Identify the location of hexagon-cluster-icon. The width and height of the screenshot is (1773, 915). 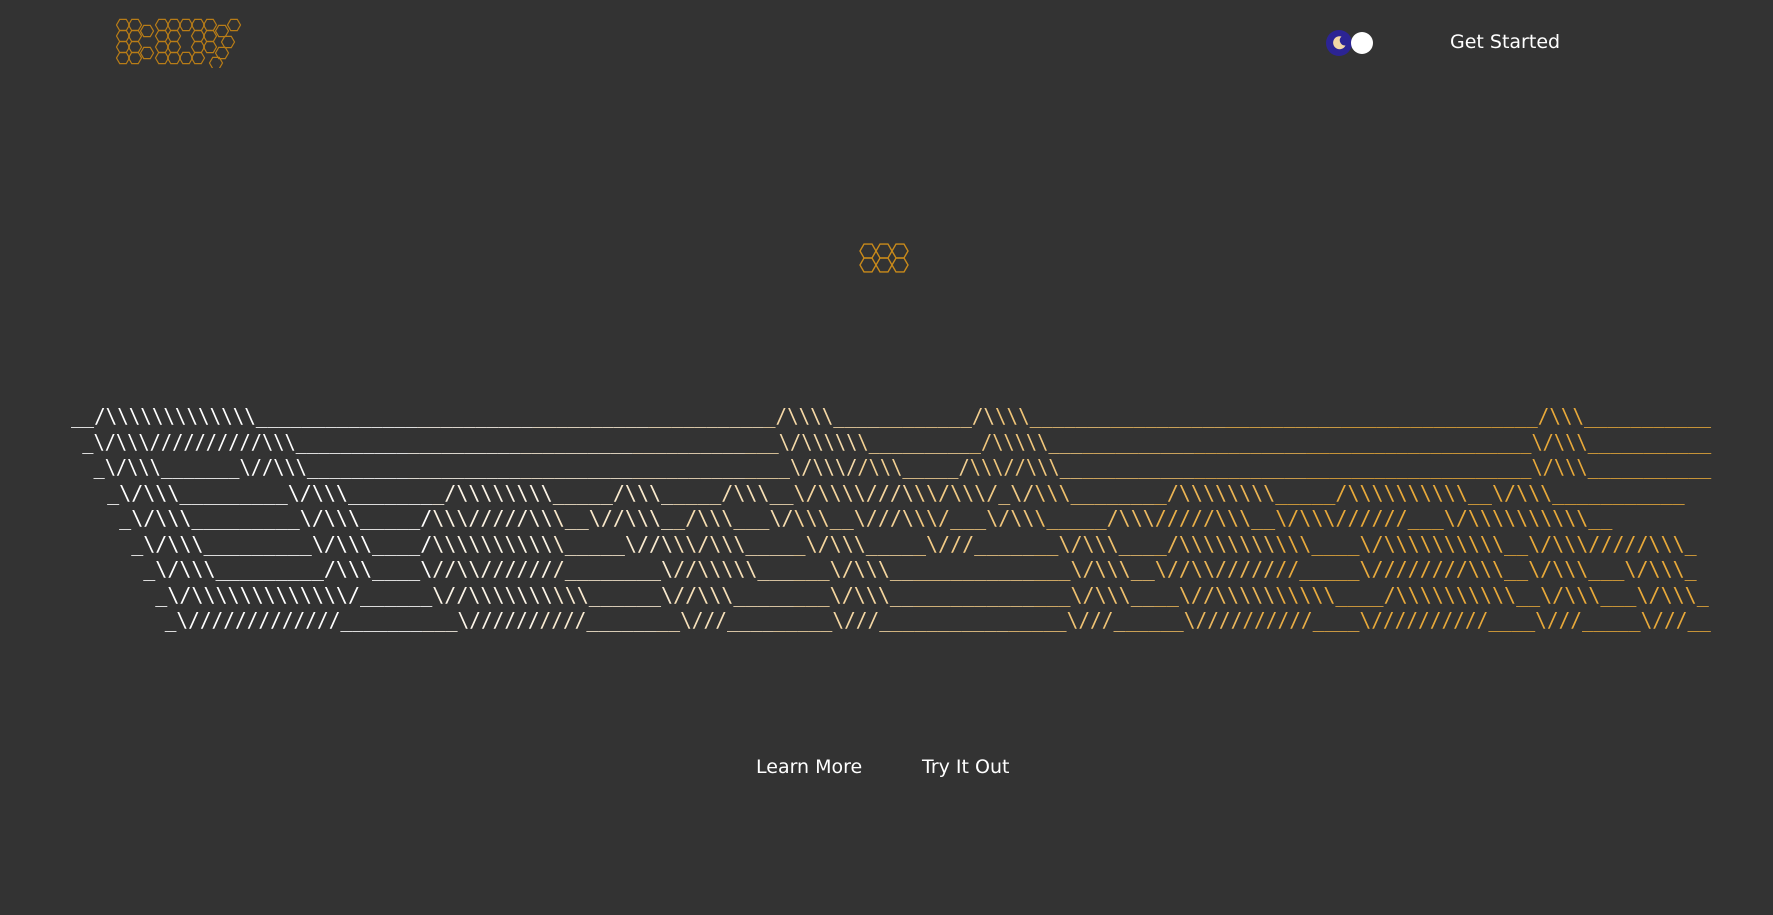
(884, 258).